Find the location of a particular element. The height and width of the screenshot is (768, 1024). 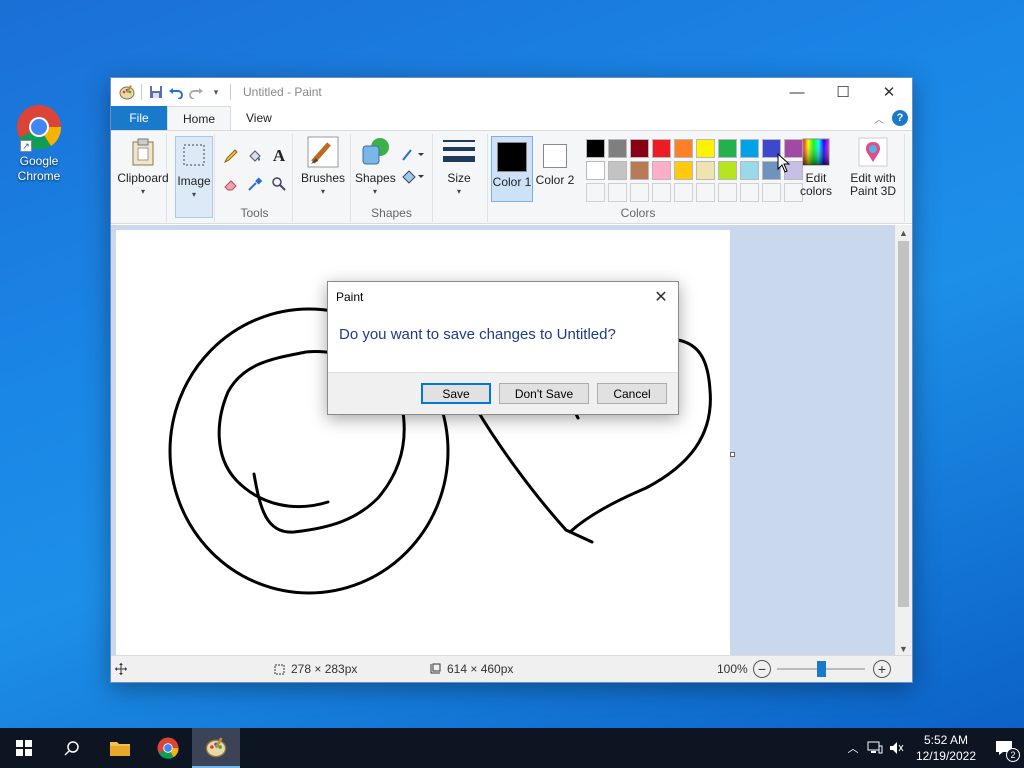

size-label: Size is located at coordinates (459, 178).